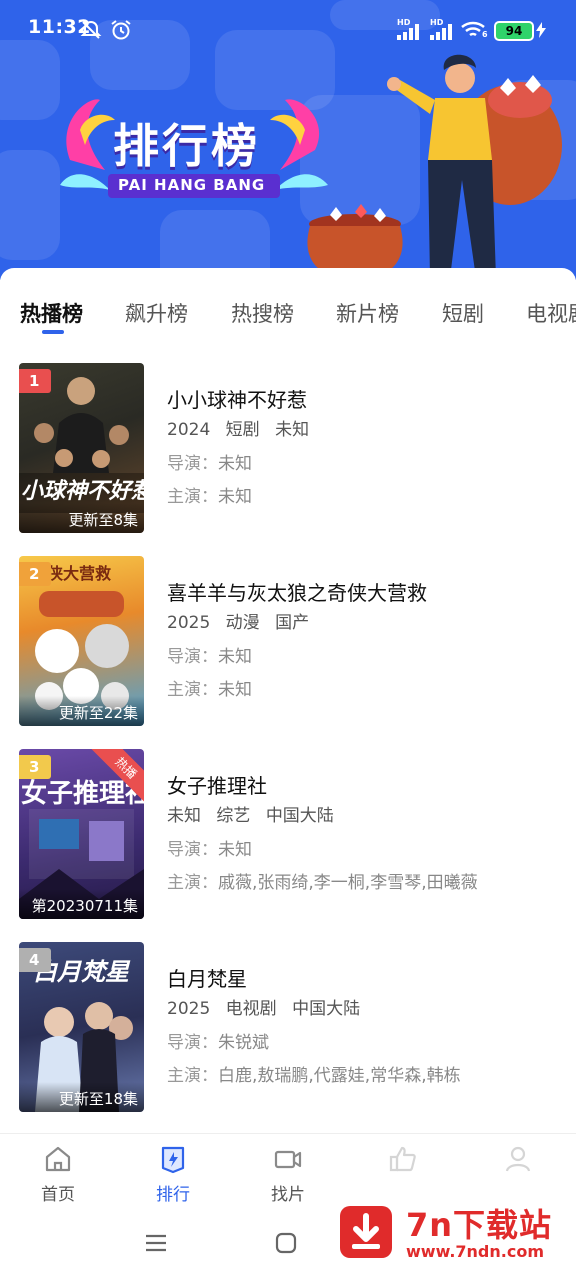 This screenshot has height=1280, width=576. Describe the element at coordinates (474, 166) in the screenshot. I see `person-illustration` at that location.